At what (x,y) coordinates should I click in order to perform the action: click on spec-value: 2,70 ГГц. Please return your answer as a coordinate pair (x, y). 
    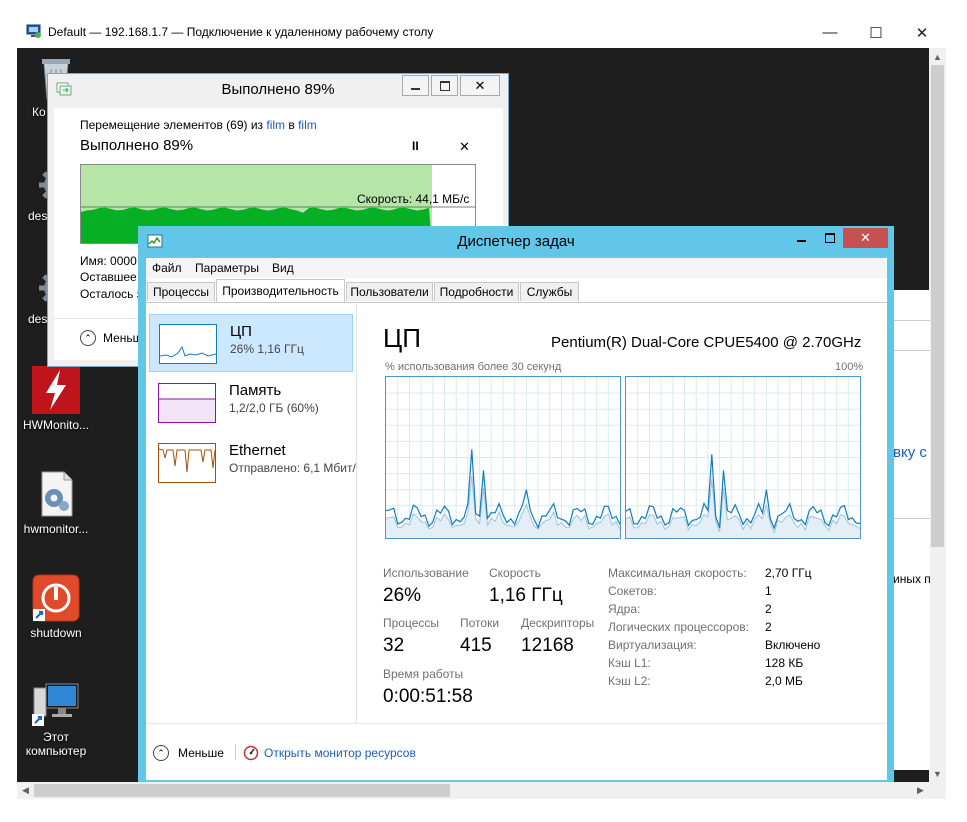
    Looking at the image, I should click on (788, 573).